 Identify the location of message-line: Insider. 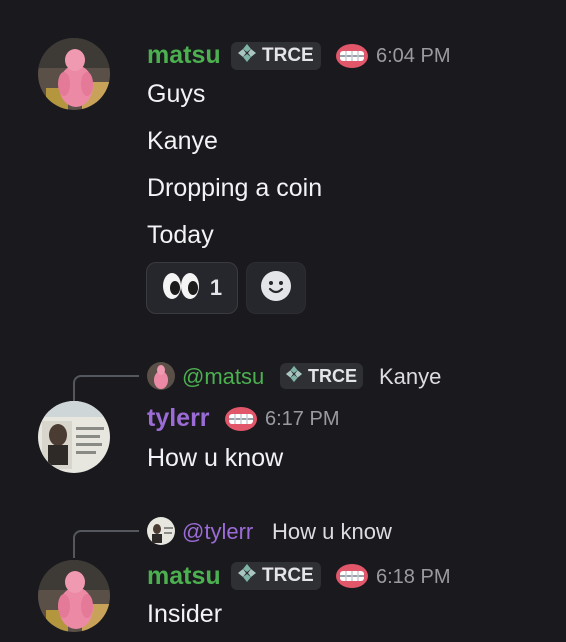
(185, 614).